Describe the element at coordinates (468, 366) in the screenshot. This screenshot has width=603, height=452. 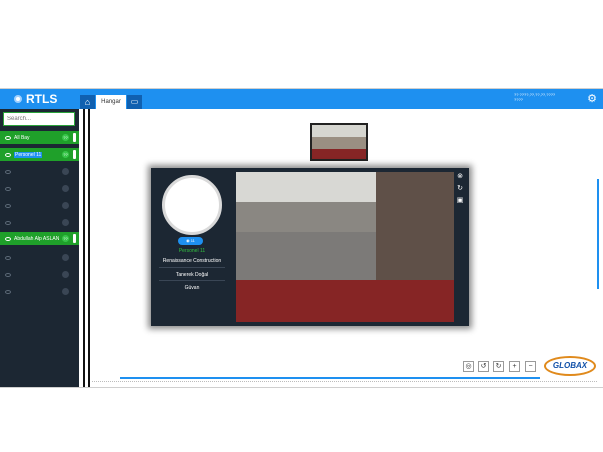
I see `reset-view-icon: ◎` at that location.